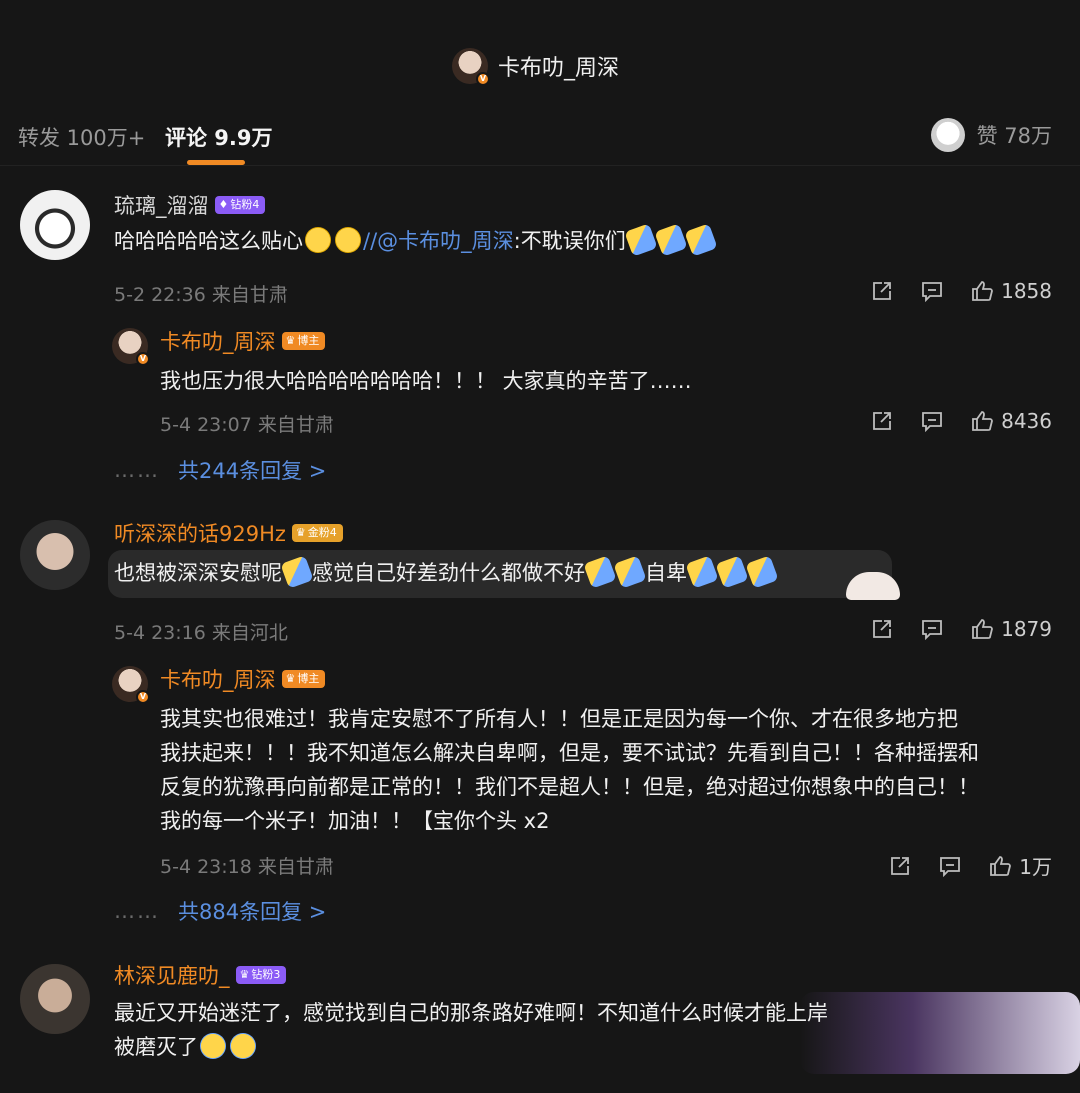 This screenshot has width=1080, height=1093. Describe the element at coordinates (172, 975) in the screenshot. I see `comment-username: 林深见鹿叻_` at that location.